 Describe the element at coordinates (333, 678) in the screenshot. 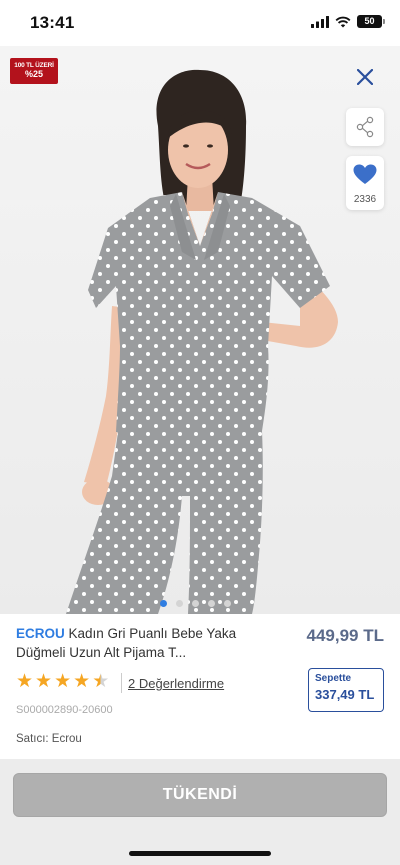

I see `basket-price-label: Sepette` at that location.